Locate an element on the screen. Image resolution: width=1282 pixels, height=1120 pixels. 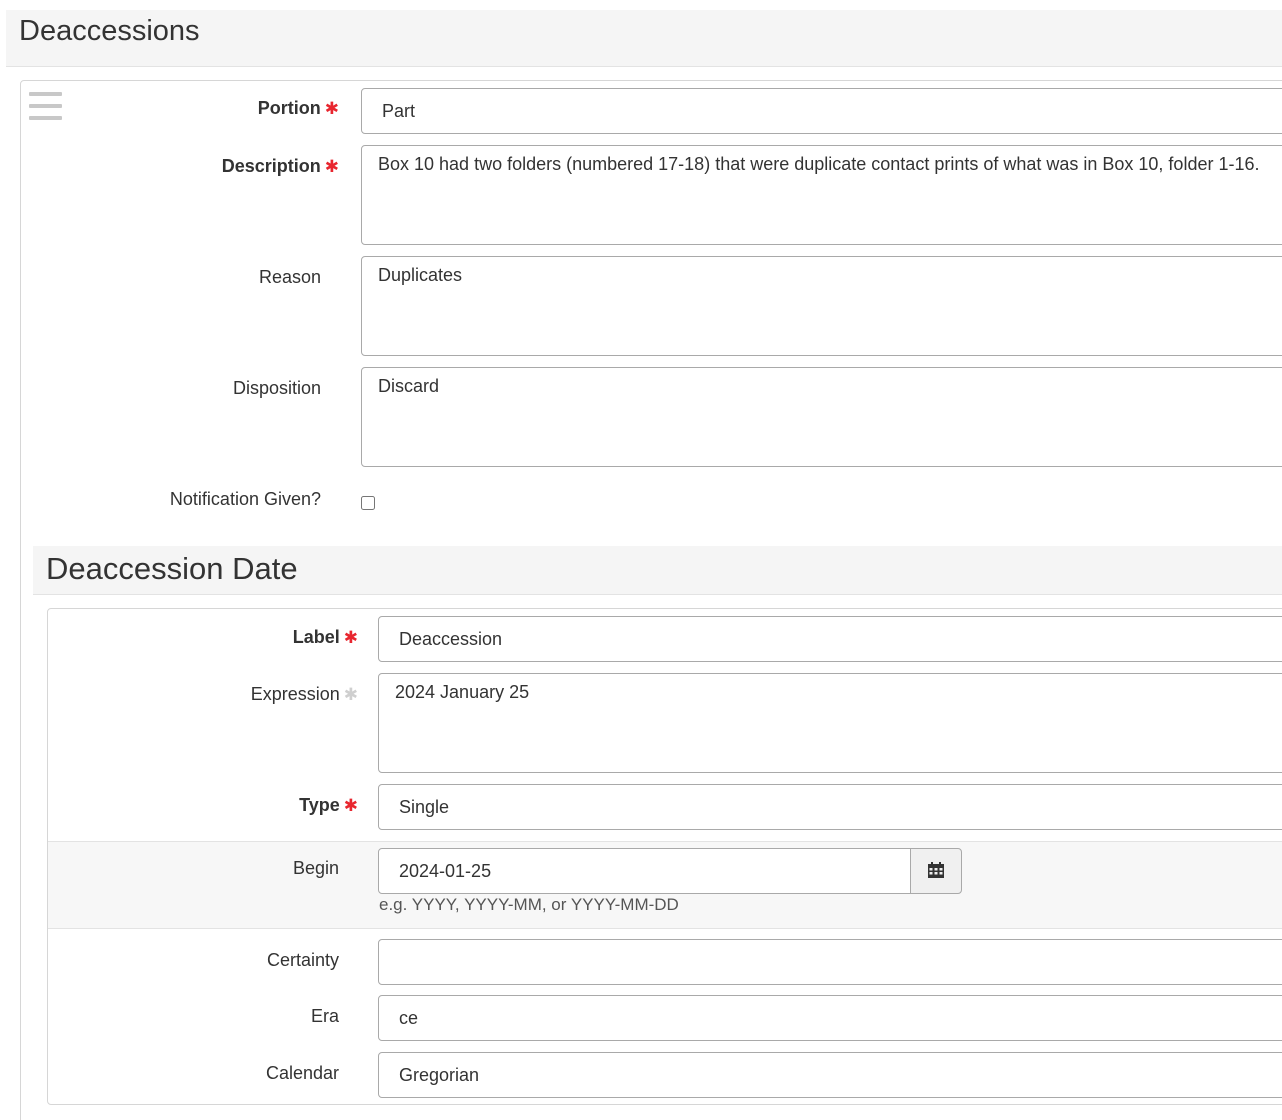
disposition-textarea: Discard is located at coordinates (821, 417).